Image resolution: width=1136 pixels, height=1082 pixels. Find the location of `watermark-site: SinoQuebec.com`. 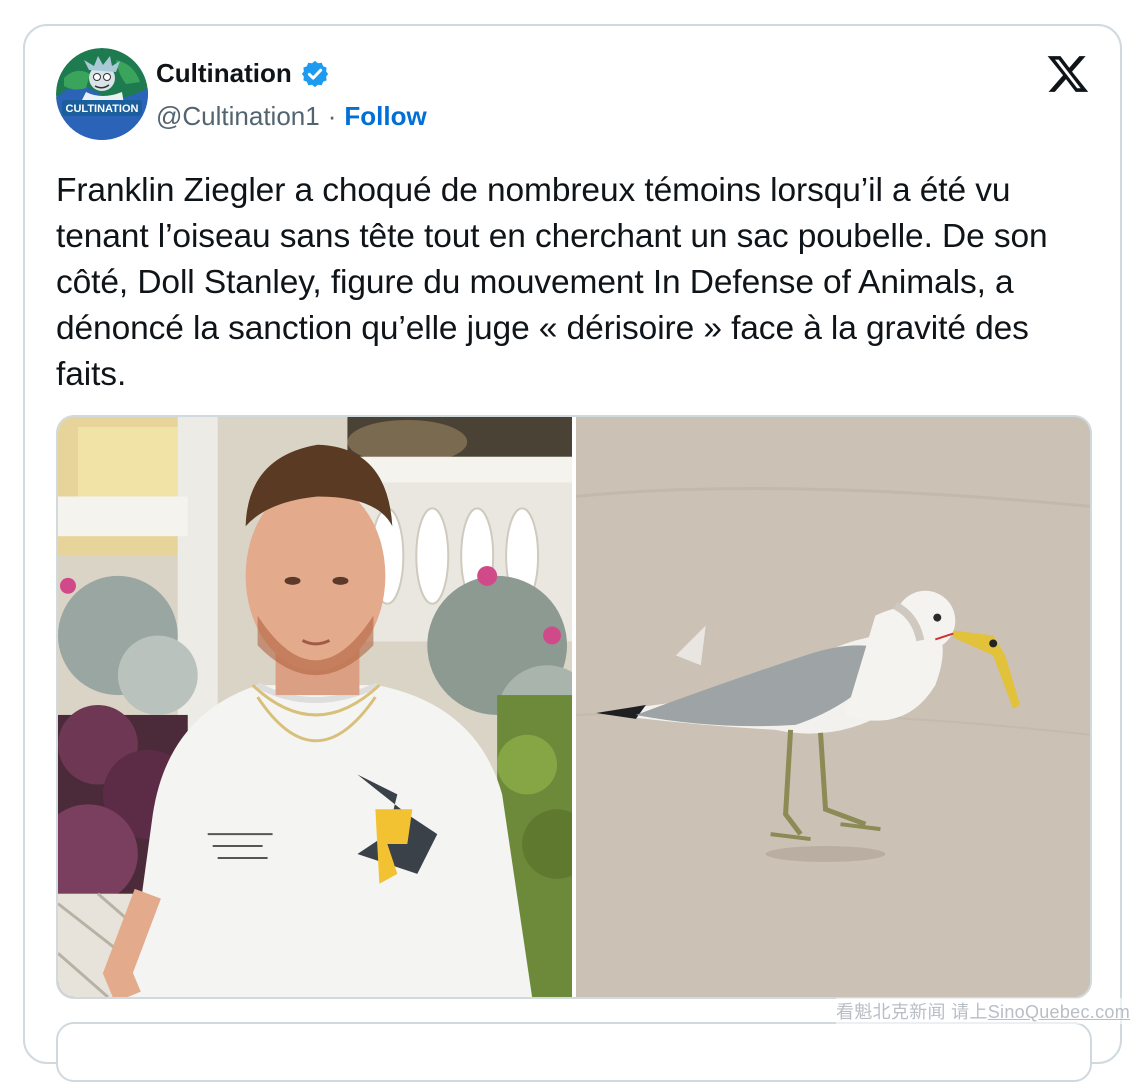

watermark-site: SinoQuebec.com is located at coordinates (1059, 1012).